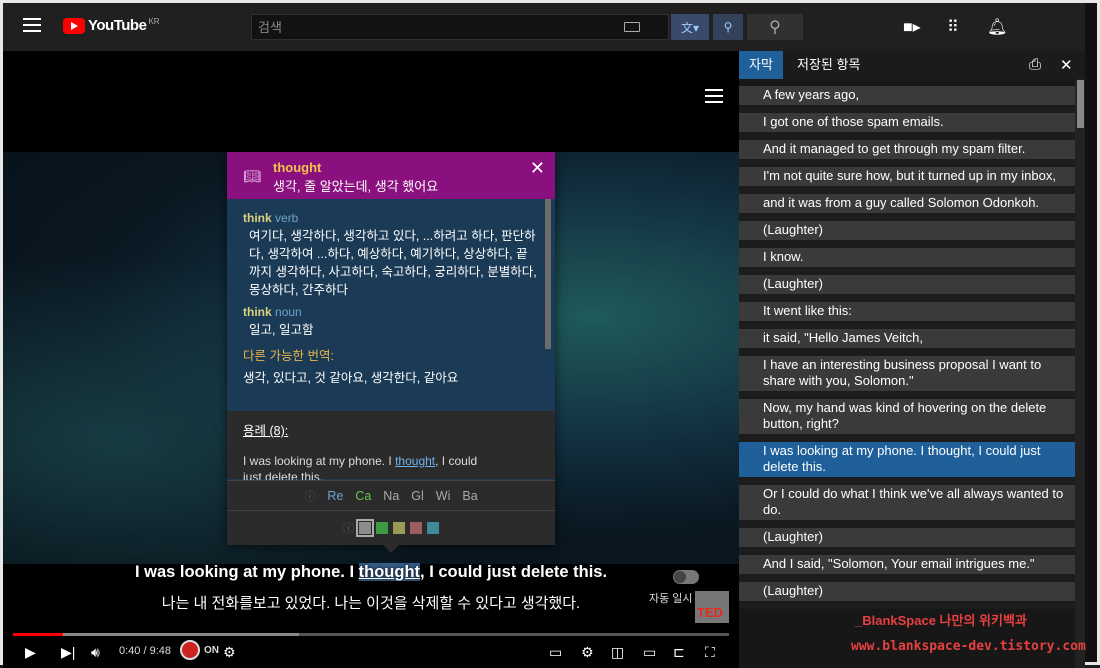 This screenshot has width=1100, height=668. What do you see at coordinates (246, 572) in the screenshot?
I see `caption-text: I was looking at my phone. I` at bounding box center [246, 572].